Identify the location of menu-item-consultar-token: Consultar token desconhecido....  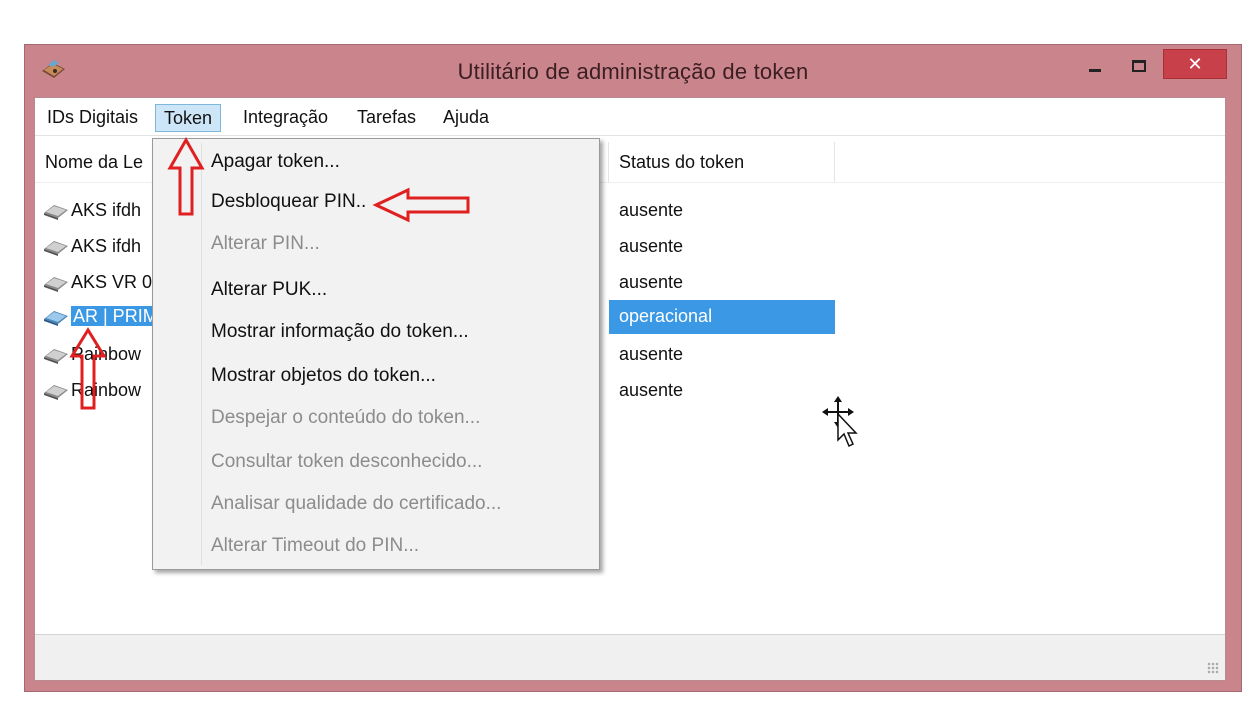
(346, 462).